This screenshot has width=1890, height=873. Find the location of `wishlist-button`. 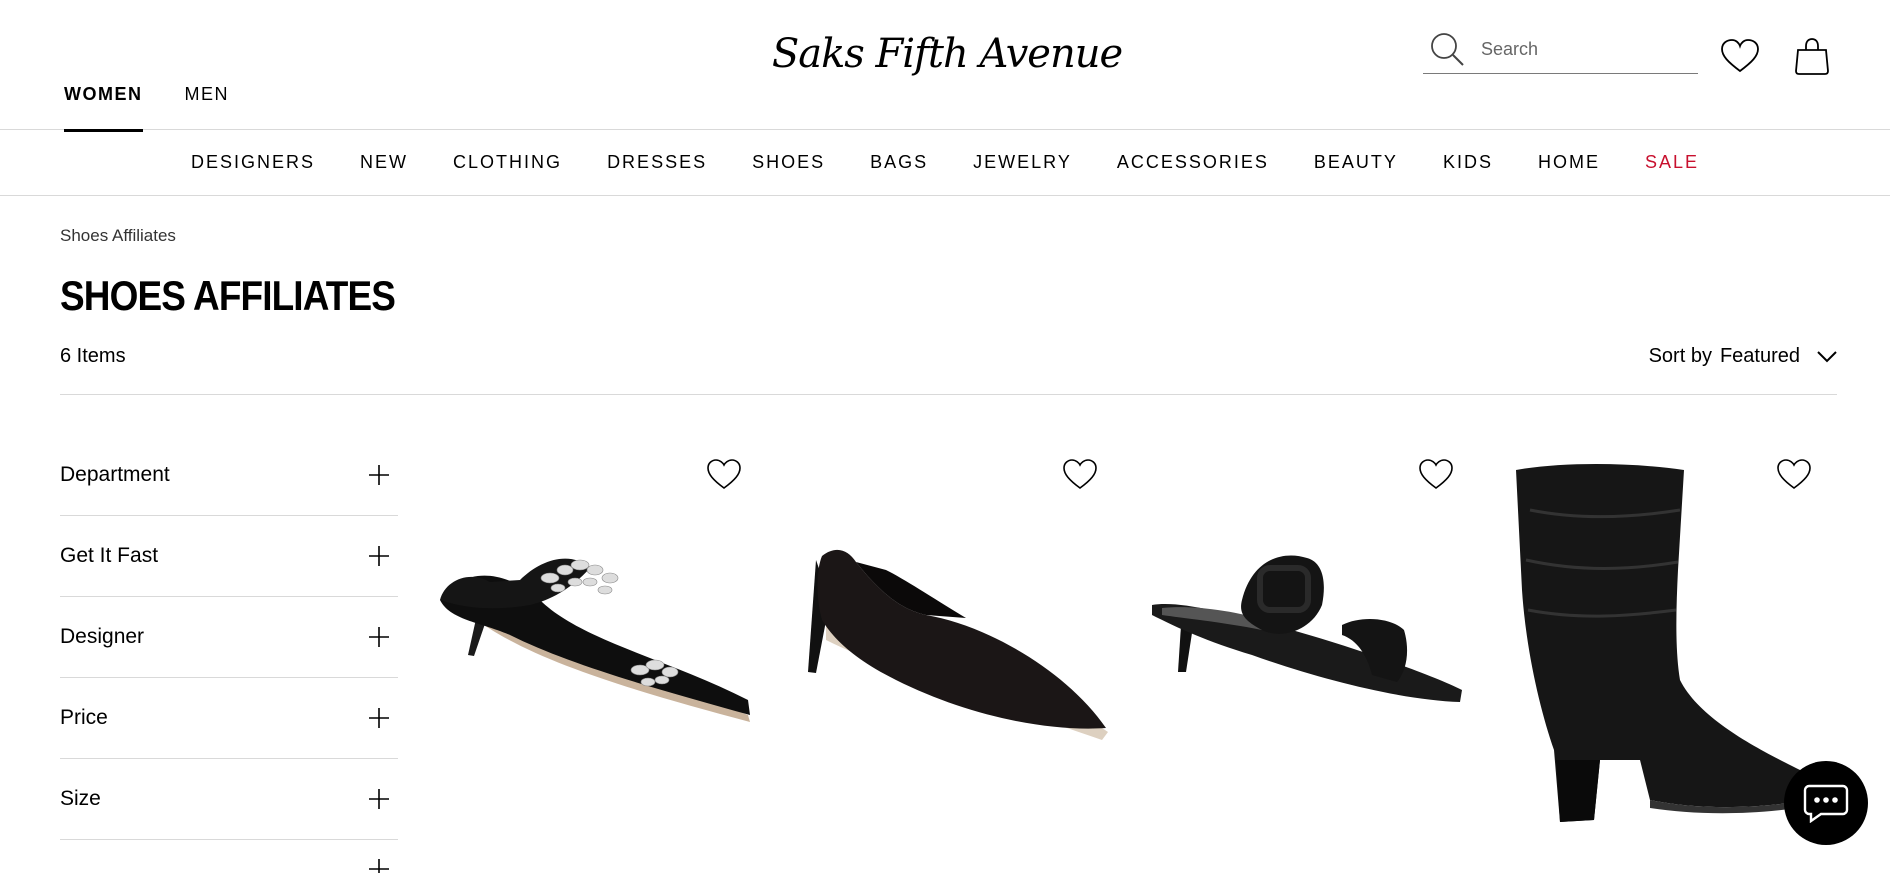

wishlist-button is located at coordinates (1740, 56).